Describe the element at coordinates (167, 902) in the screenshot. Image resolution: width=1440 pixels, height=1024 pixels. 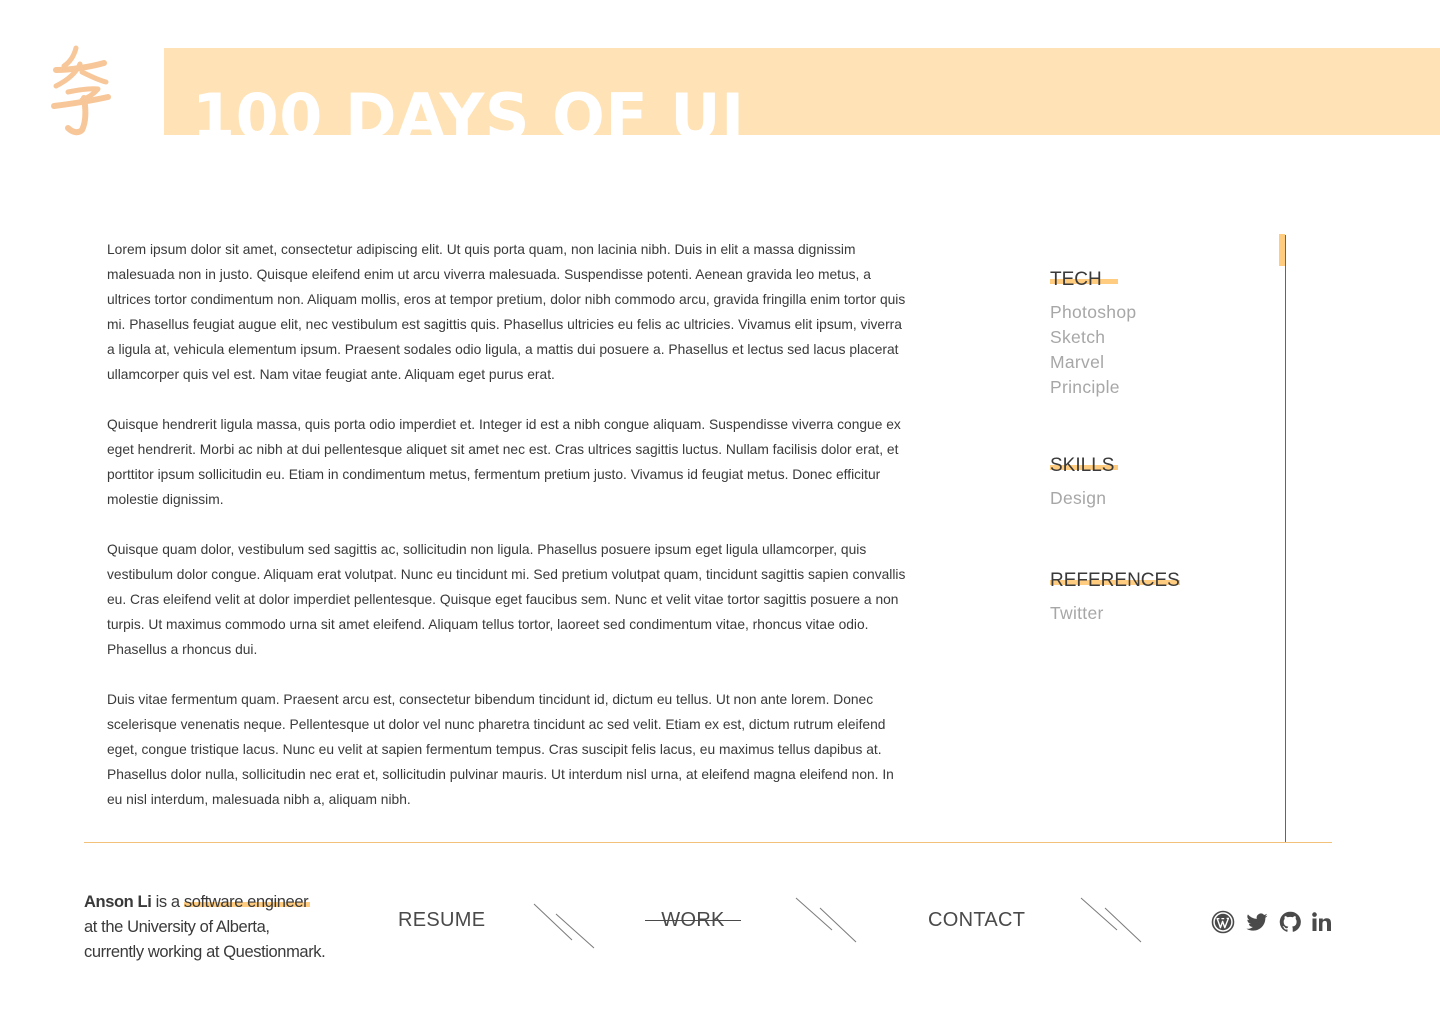
I see `bio-connector: is a` at that location.